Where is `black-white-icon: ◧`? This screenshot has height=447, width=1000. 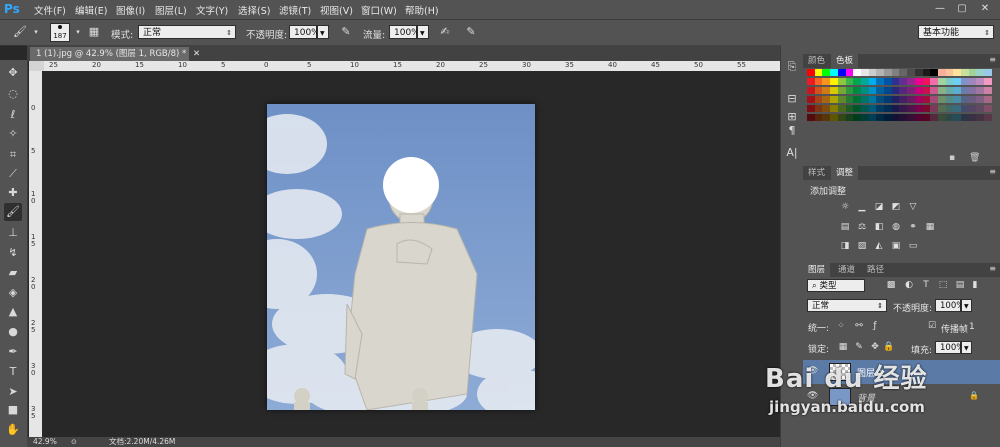
black-white-icon: ◧ is located at coordinates (879, 227).